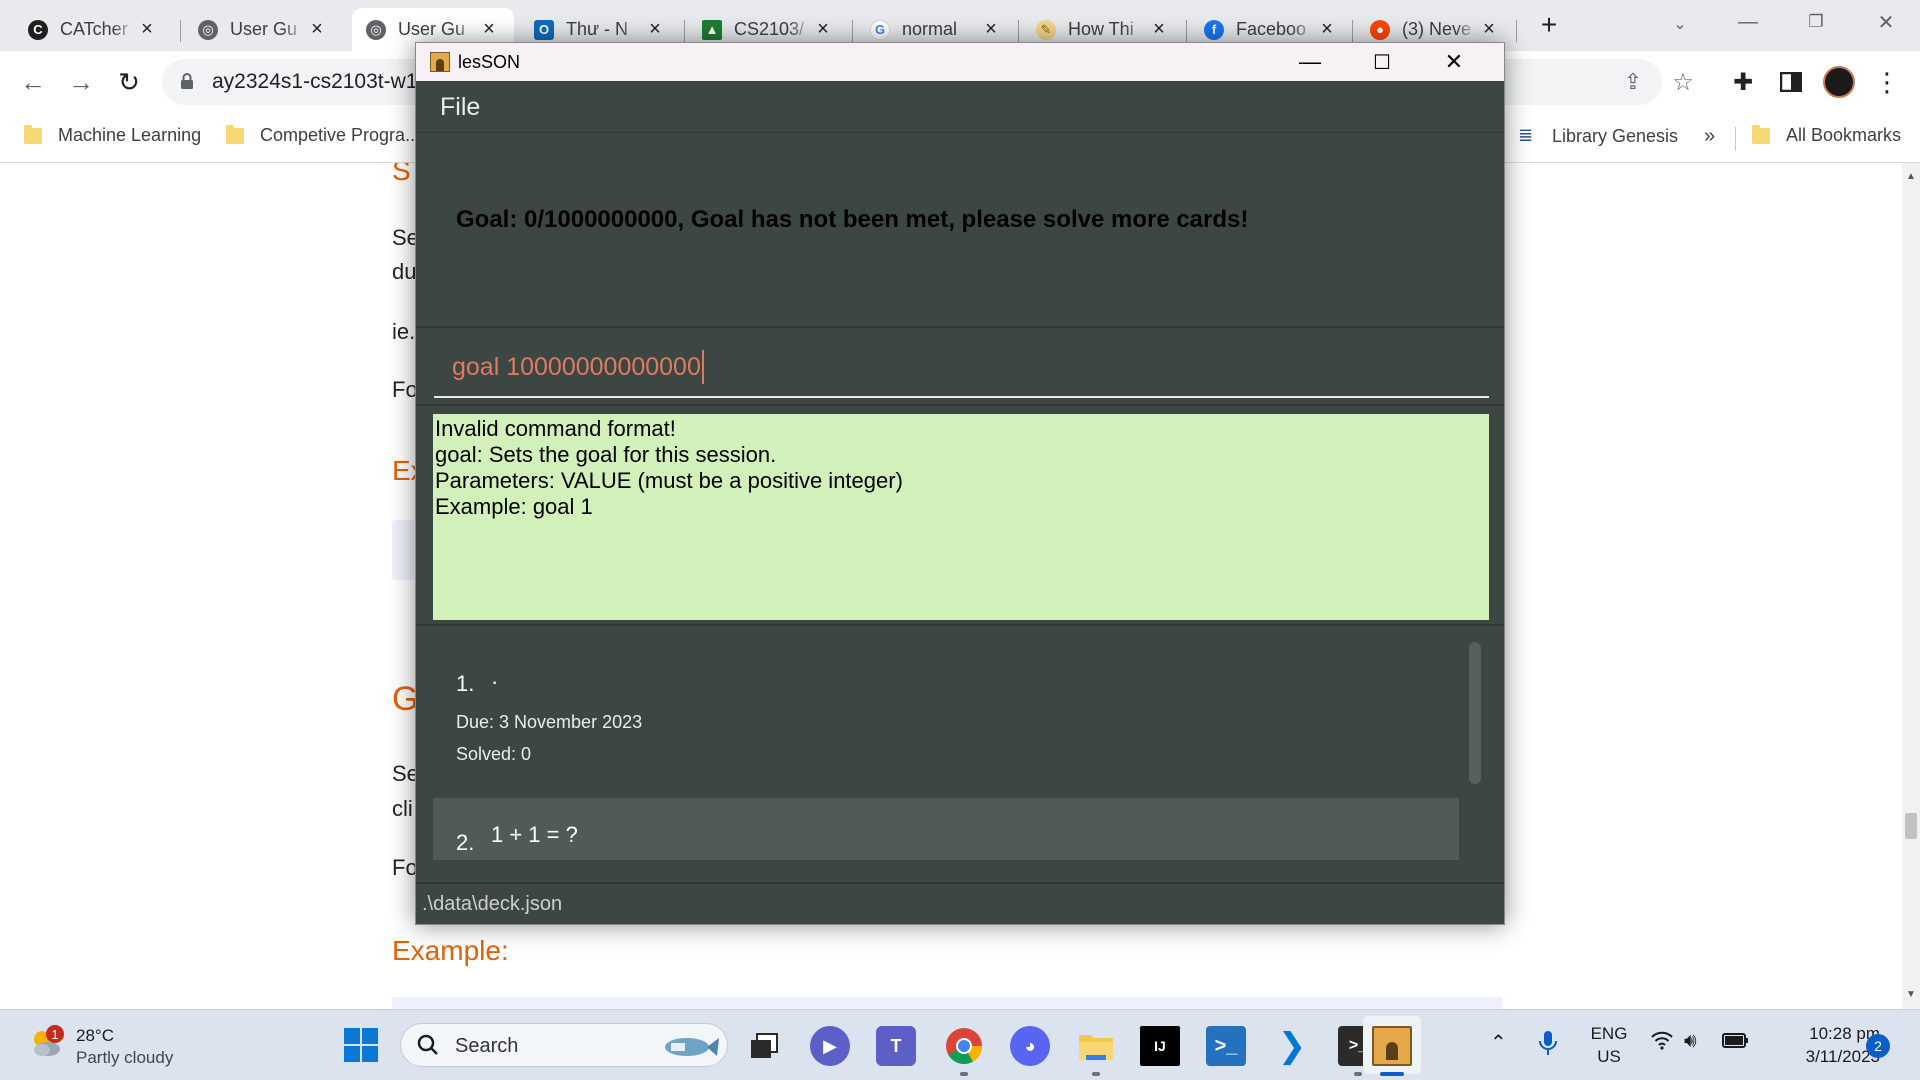 This screenshot has height=1080, width=1920. What do you see at coordinates (964, 1046) in the screenshot?
I see `chrome-icon` at bounding box center [964, 1046].